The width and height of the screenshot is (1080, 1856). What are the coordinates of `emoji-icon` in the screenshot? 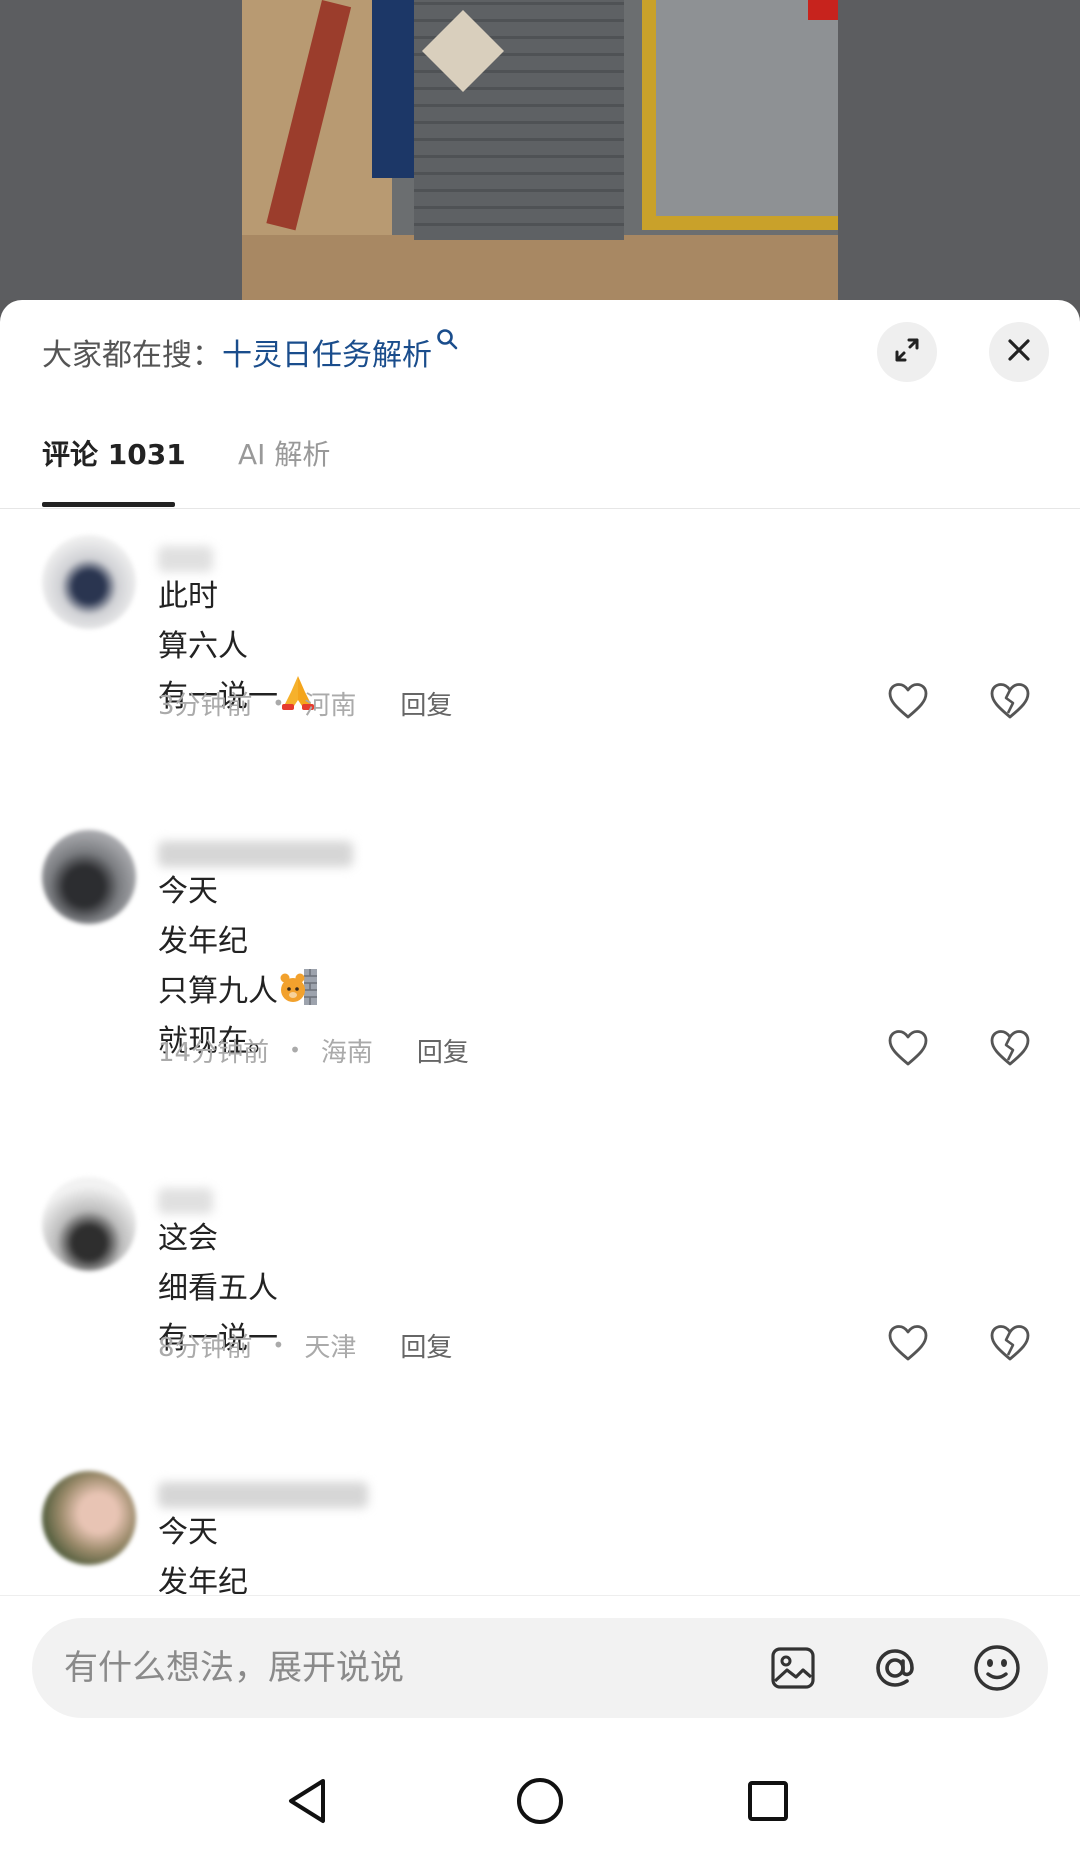 It's located at (997, 1668).